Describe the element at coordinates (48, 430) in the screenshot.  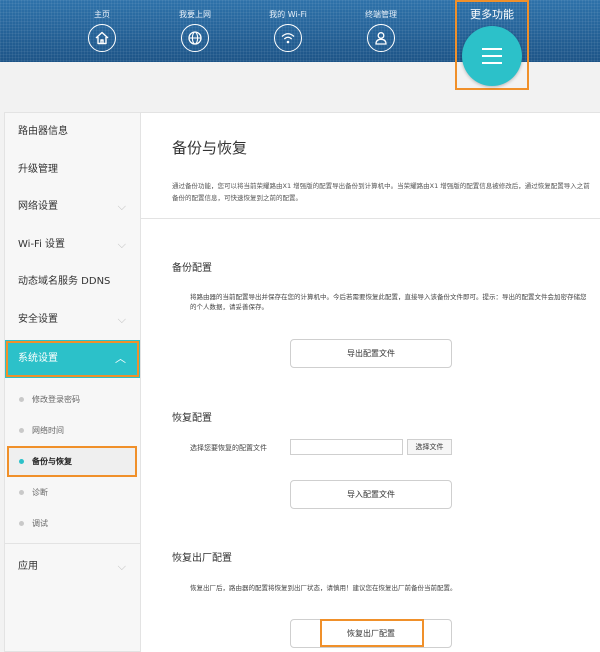
I see `subitem-label: 网络时间` at that location.